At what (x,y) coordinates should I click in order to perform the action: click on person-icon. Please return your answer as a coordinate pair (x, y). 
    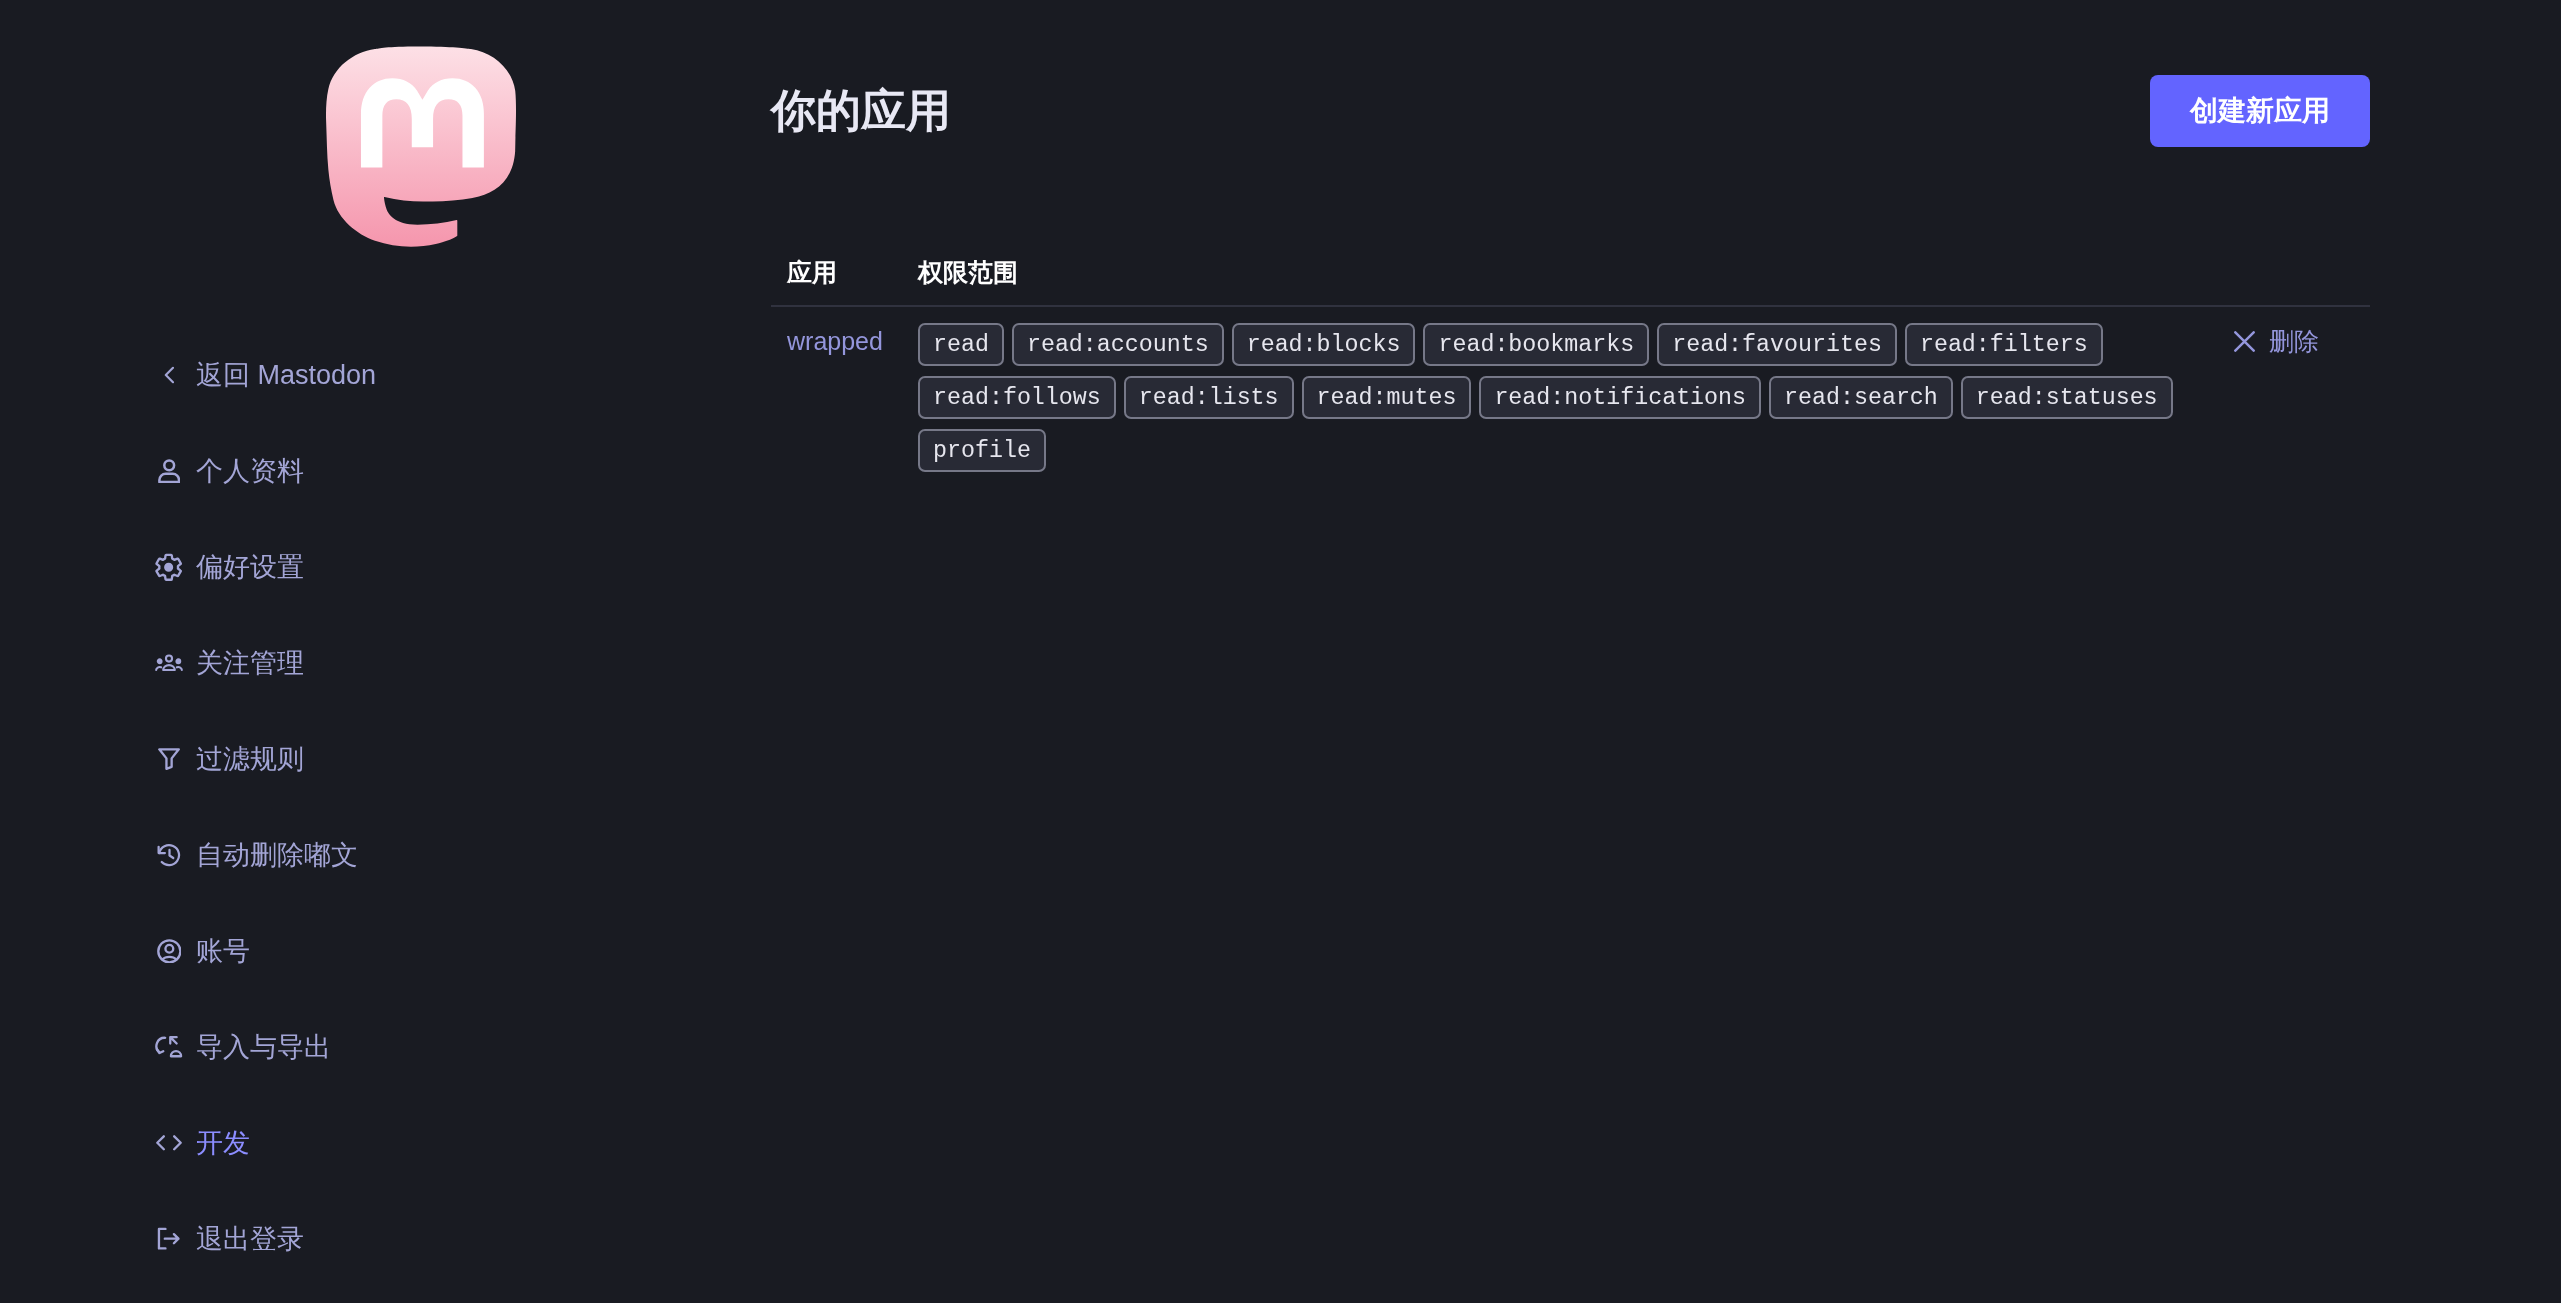
    Looking at the image, I should click on (169, 471).